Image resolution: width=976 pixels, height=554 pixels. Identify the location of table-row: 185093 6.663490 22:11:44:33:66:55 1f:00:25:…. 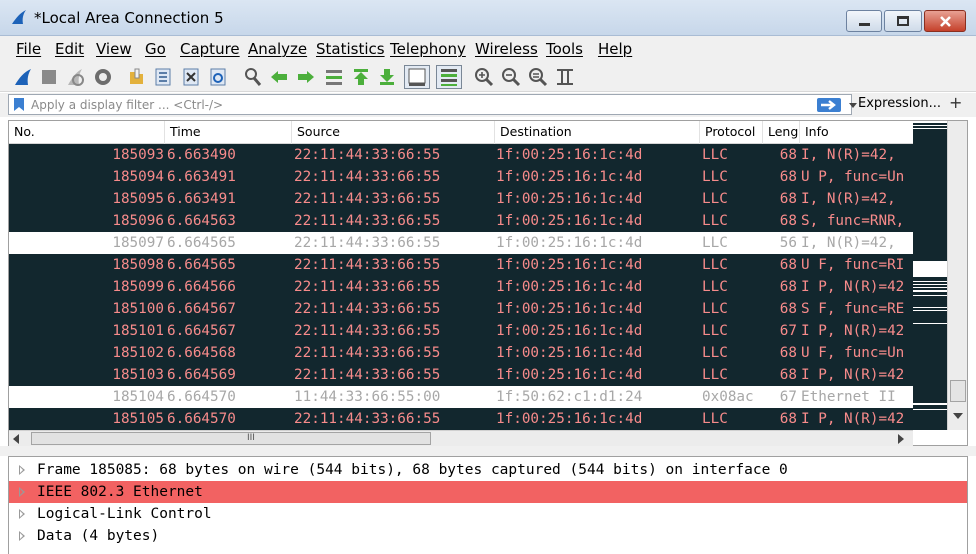
(461, 155).